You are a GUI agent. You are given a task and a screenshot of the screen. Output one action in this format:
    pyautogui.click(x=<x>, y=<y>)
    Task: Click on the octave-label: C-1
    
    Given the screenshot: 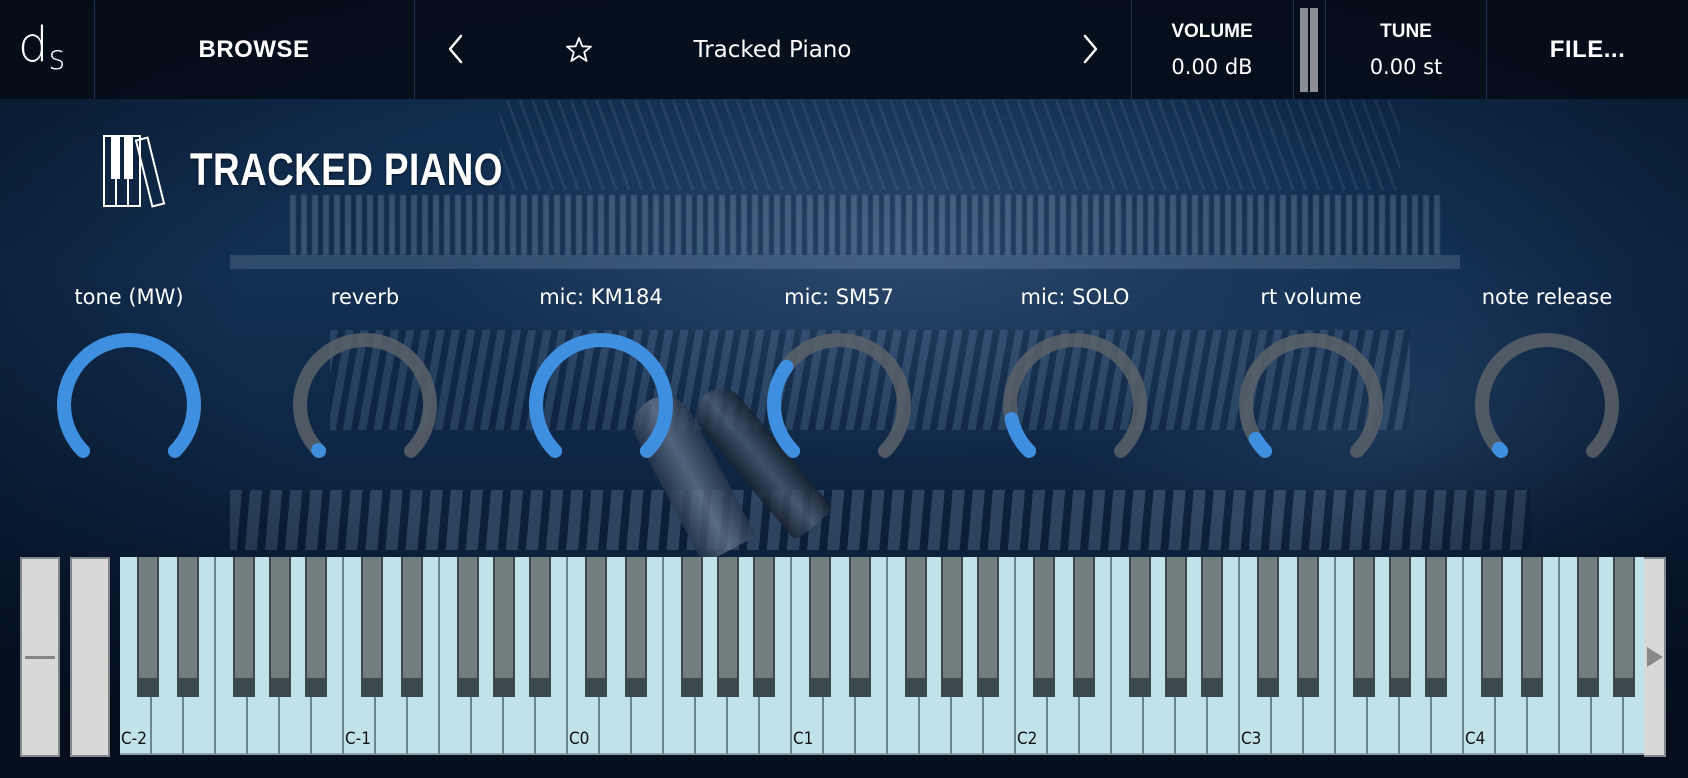 What is the action you would take?
    pyautogui.click(x=358, y=739)
    